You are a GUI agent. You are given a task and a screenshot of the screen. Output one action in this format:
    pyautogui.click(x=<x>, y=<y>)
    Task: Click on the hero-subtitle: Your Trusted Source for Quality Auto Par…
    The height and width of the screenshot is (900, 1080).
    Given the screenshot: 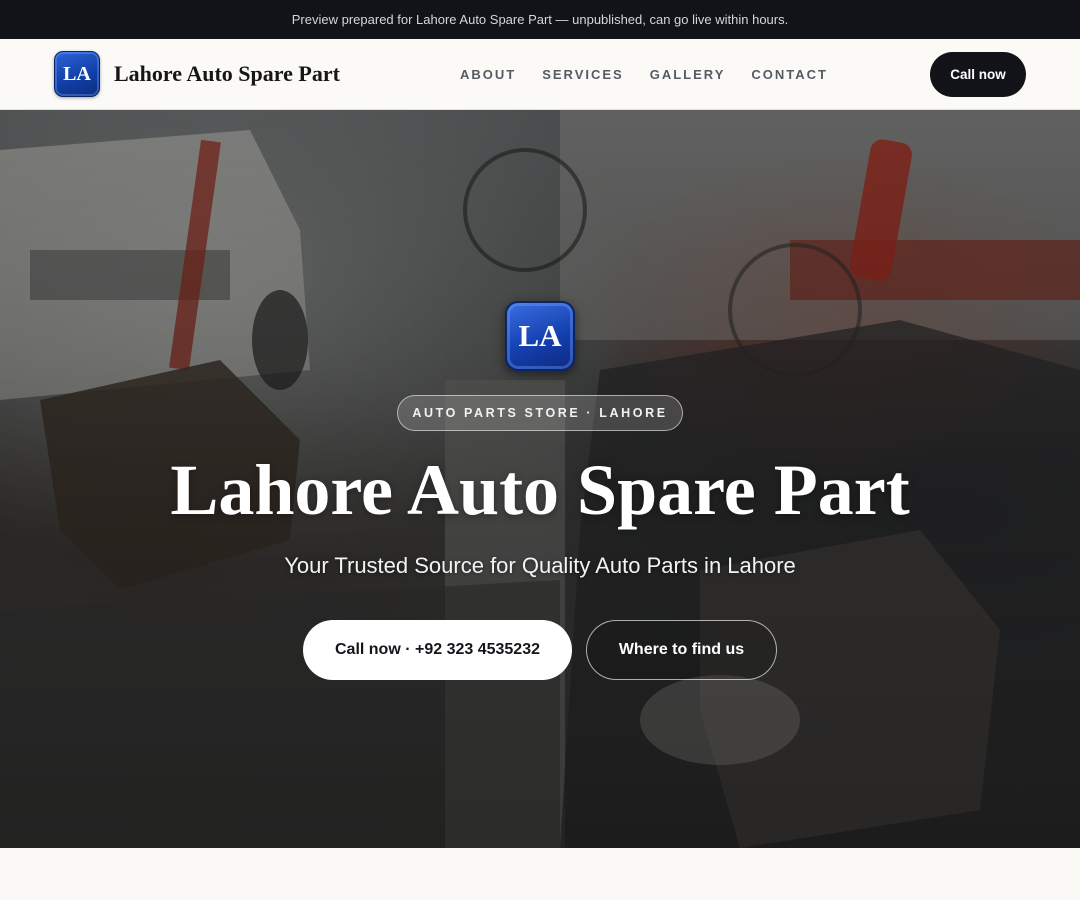 What is the action you would take?
    pyautogui.click(x=540, y=565)
    